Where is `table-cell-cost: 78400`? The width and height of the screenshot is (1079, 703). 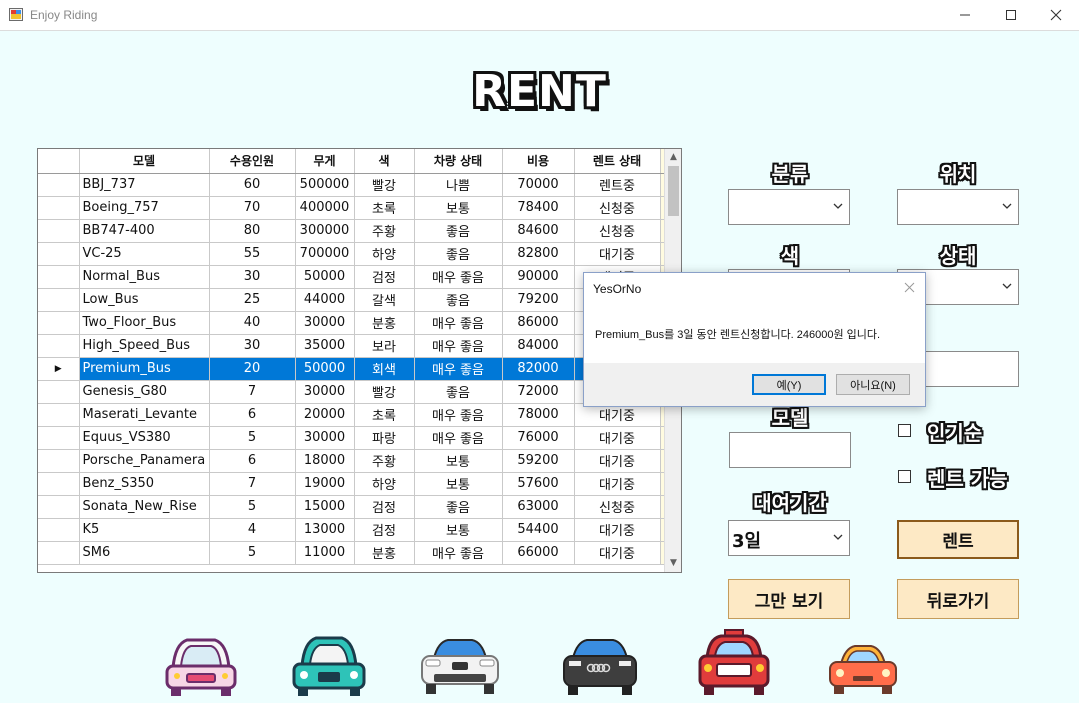
table-cell-cost: 78400 is located at coordinates (538, 208).